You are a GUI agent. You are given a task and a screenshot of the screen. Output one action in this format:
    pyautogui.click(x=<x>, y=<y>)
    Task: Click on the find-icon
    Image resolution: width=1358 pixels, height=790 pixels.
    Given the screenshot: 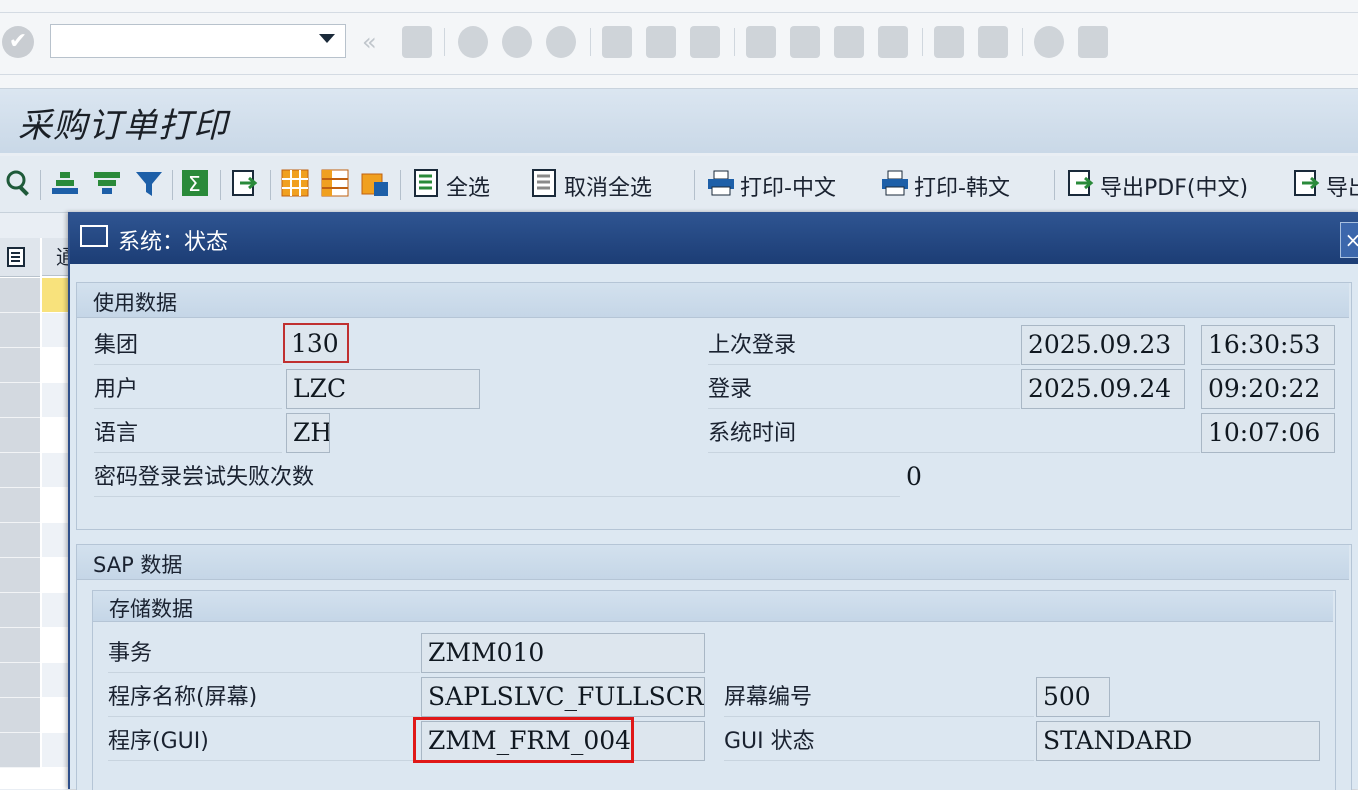 What is the action you would take?
    pyautogui.click(x=661, y=42)
    